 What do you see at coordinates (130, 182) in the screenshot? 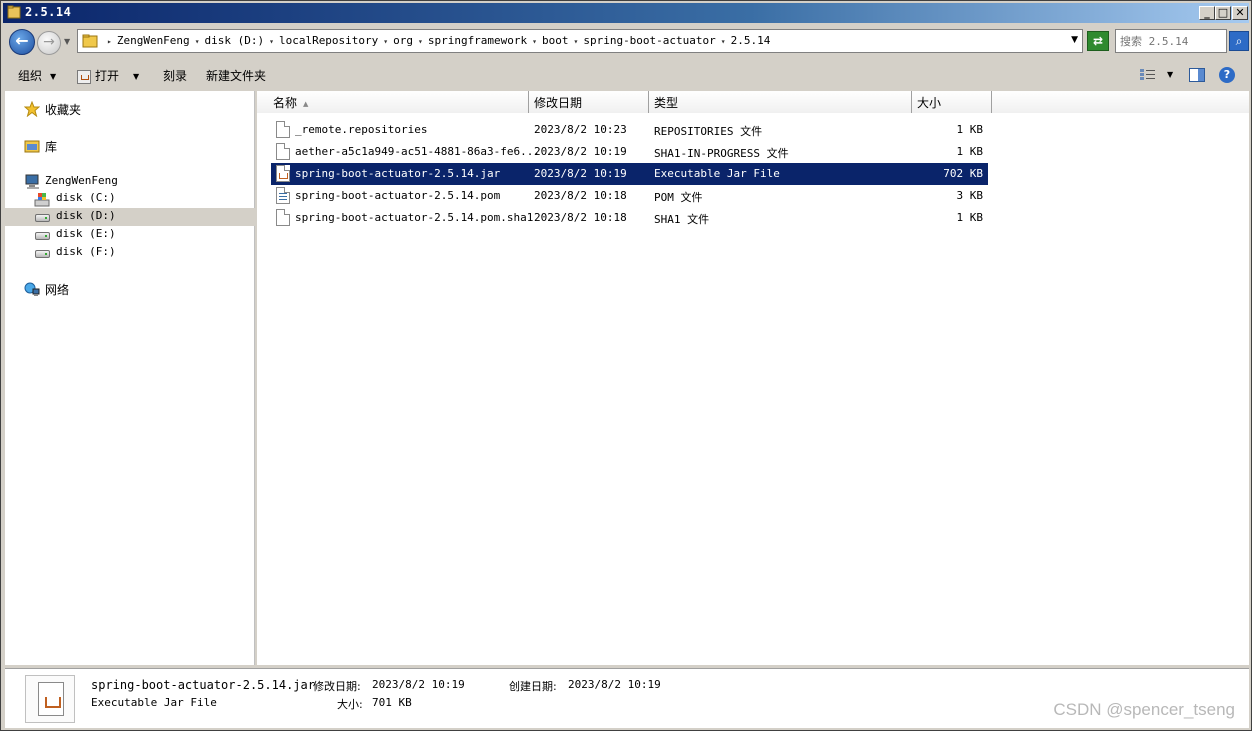
I see `sidebar-item-computer: ZengWenFeng` at bounding box center [130, 182].